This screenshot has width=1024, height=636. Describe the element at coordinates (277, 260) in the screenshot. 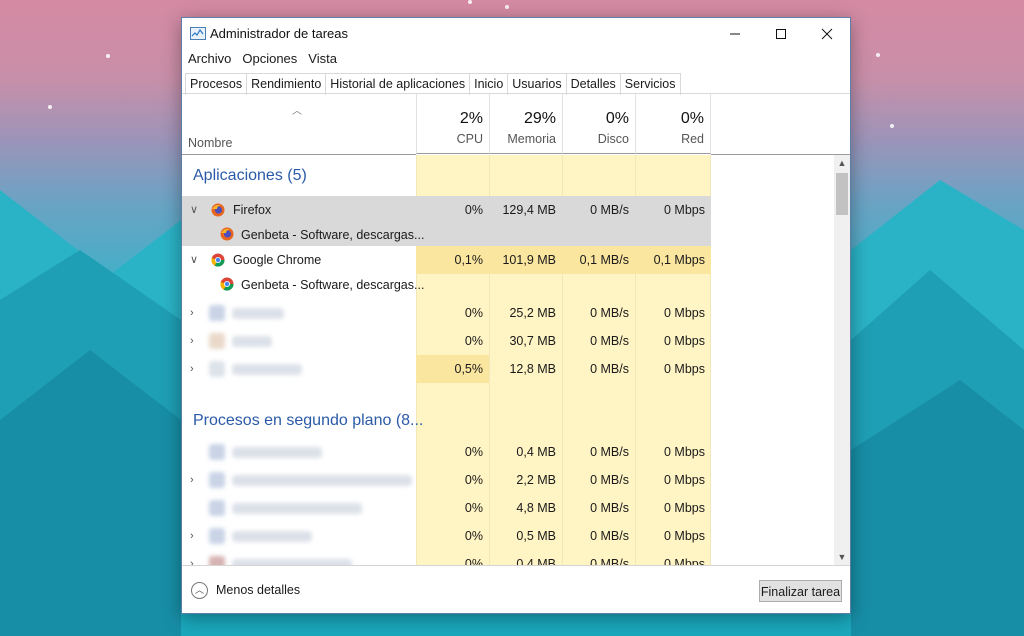

I see `process-name: Google Chrome` at that location.